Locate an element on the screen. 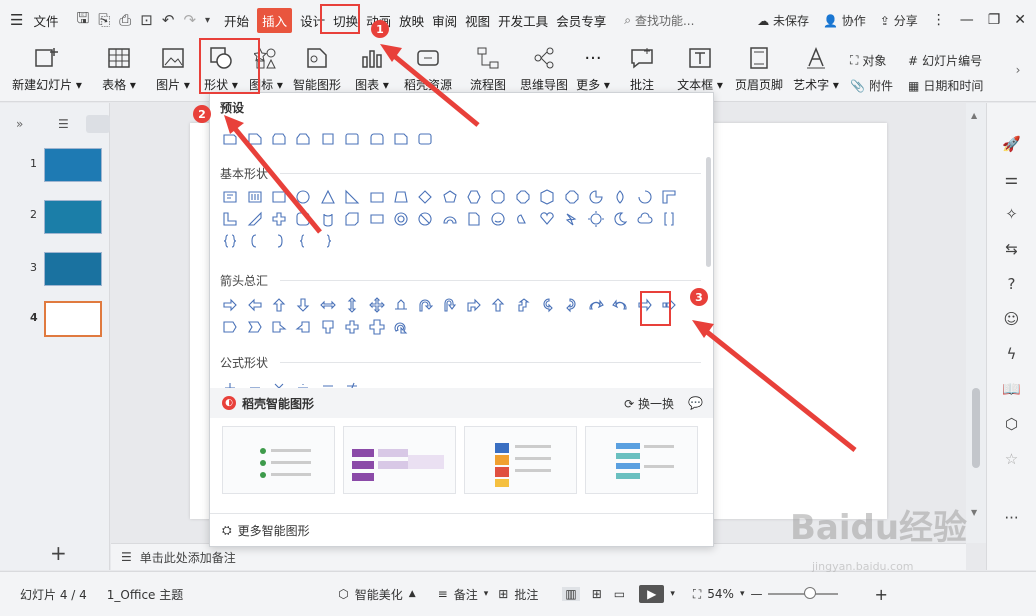  sparkle-icon: ✧ is located at coordinates (1011, 214).